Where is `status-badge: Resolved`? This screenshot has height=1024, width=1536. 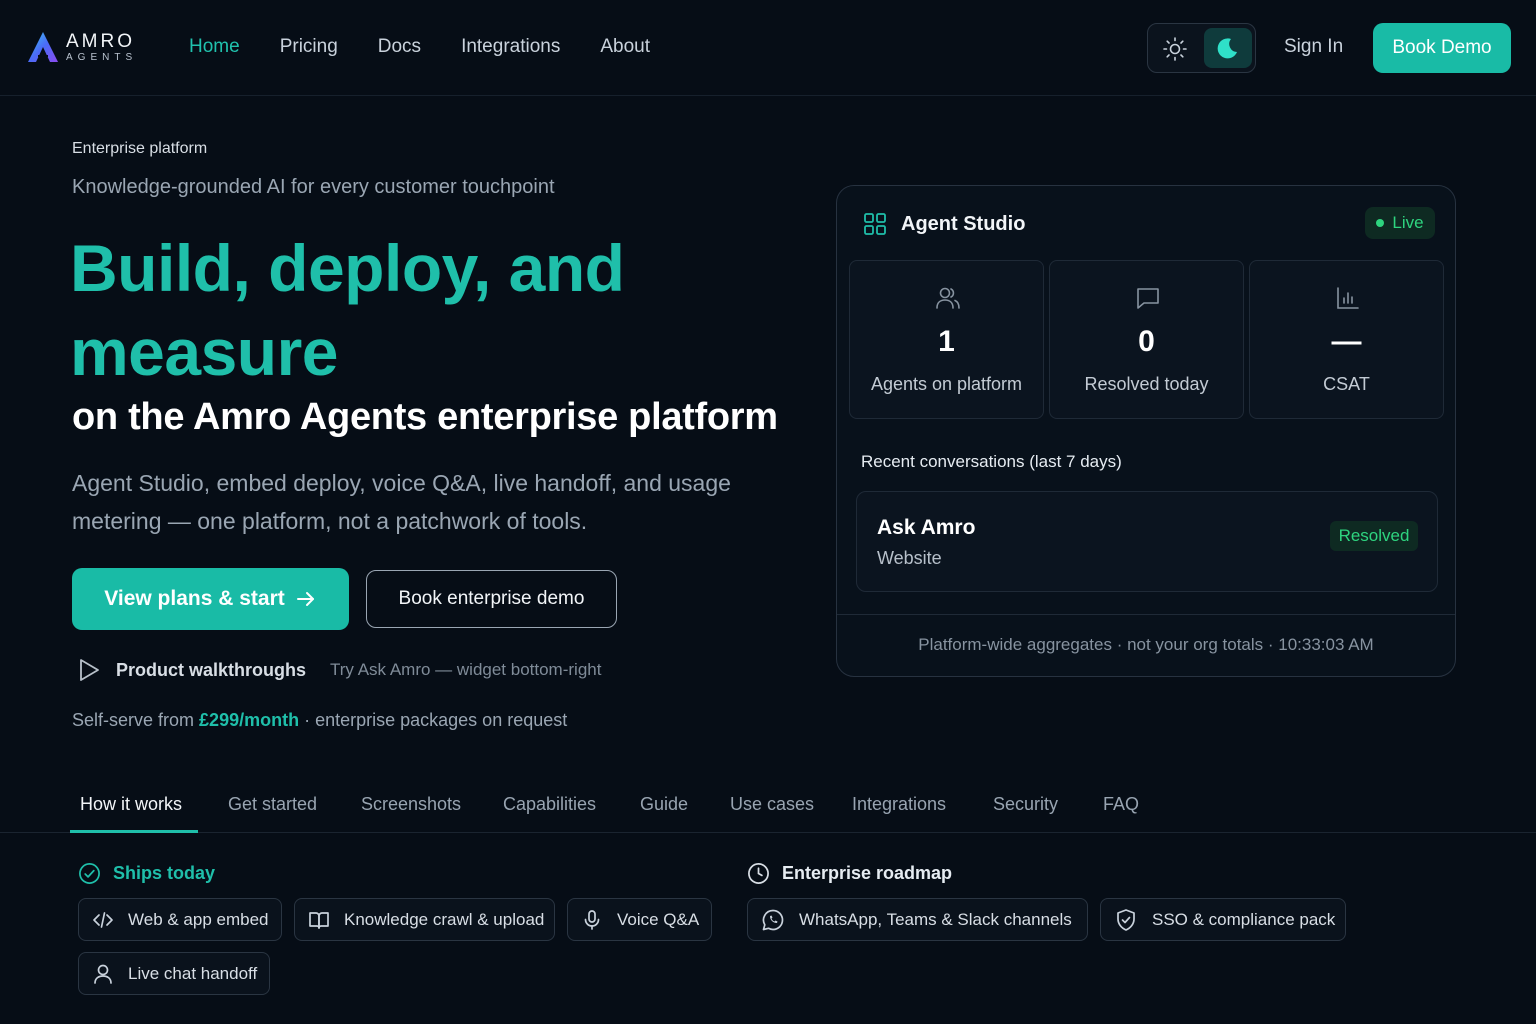
status-badge: Resolved is located at coordinates (1374, 536).